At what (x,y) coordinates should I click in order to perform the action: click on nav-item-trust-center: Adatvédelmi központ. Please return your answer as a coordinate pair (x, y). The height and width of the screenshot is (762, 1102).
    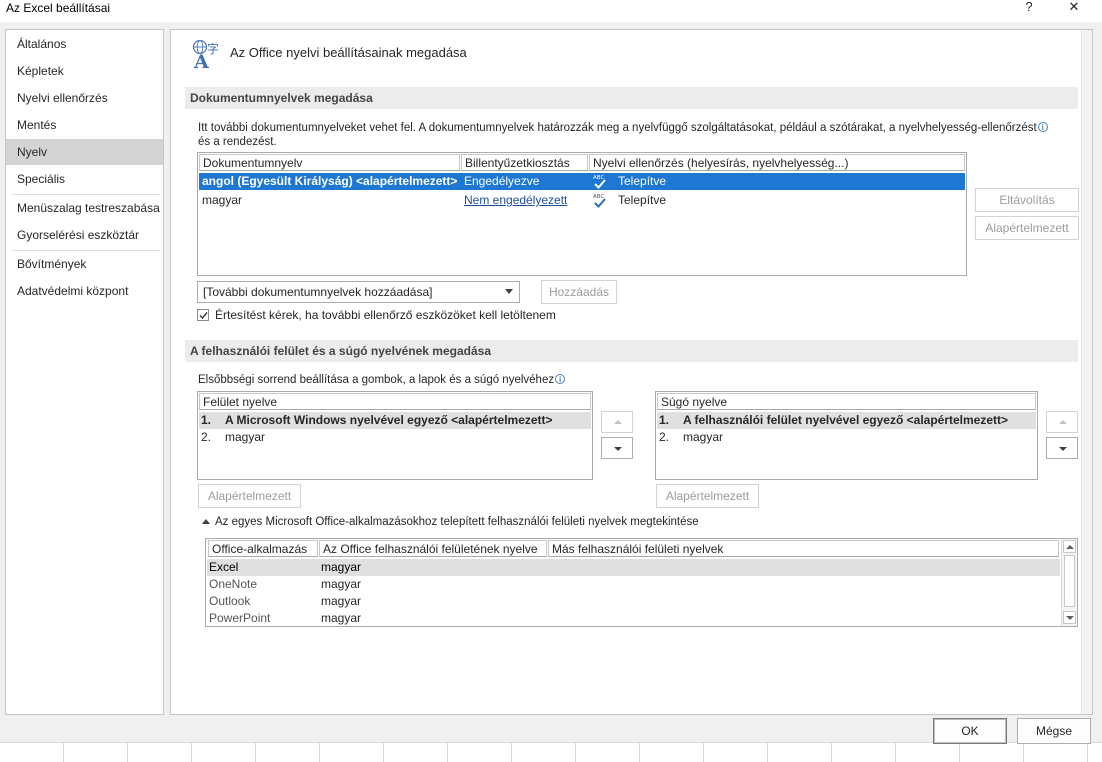
    Looking at the image, I should click on (84, 291).